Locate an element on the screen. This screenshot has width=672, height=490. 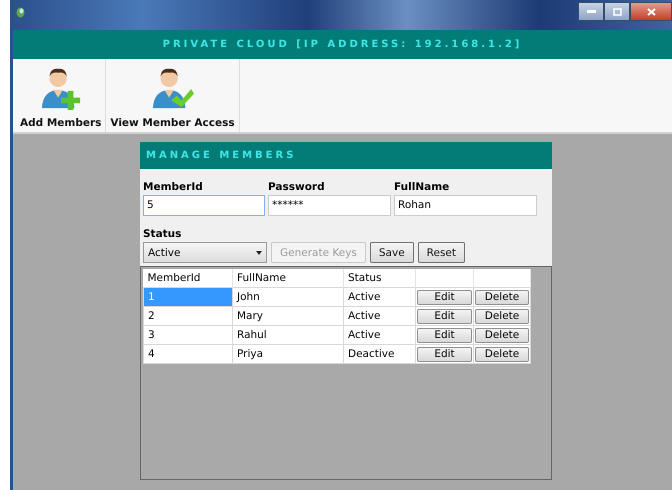
minimize-button is located at coordinates (591, 11).